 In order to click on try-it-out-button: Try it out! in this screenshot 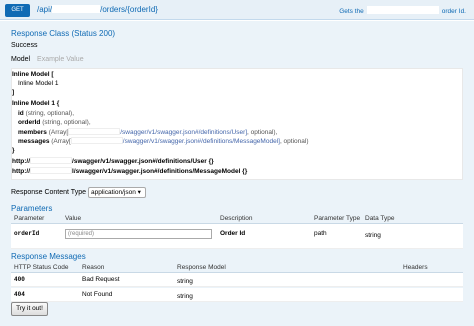, I will do `click(29, 309)`.